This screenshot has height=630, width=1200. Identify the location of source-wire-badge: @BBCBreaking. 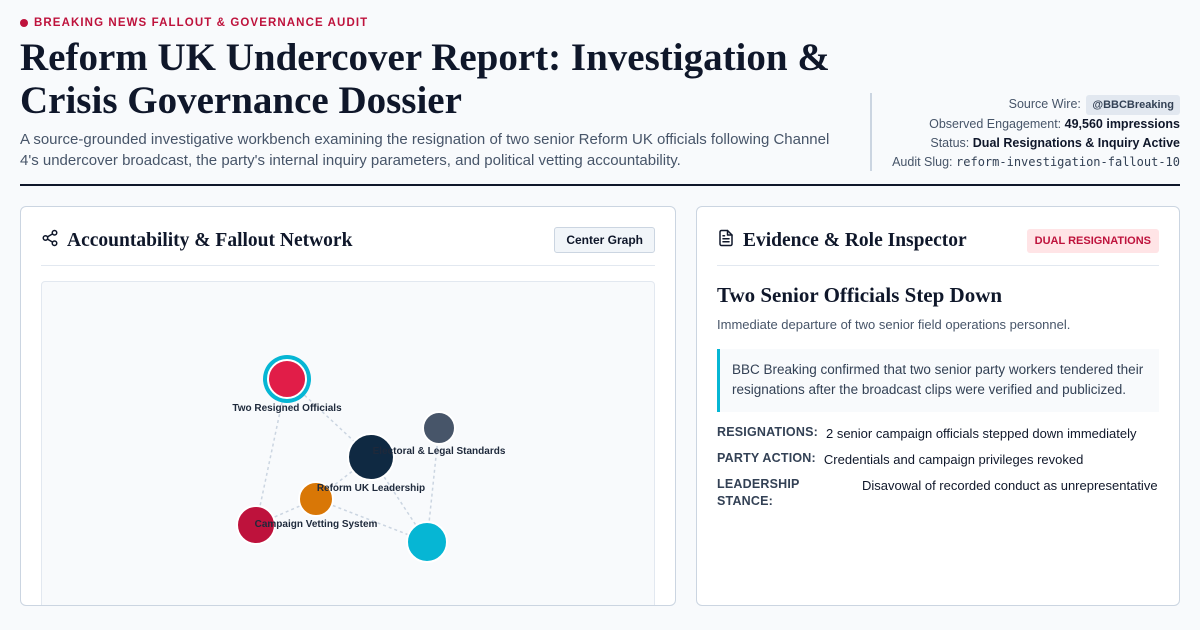
(1133, 105).